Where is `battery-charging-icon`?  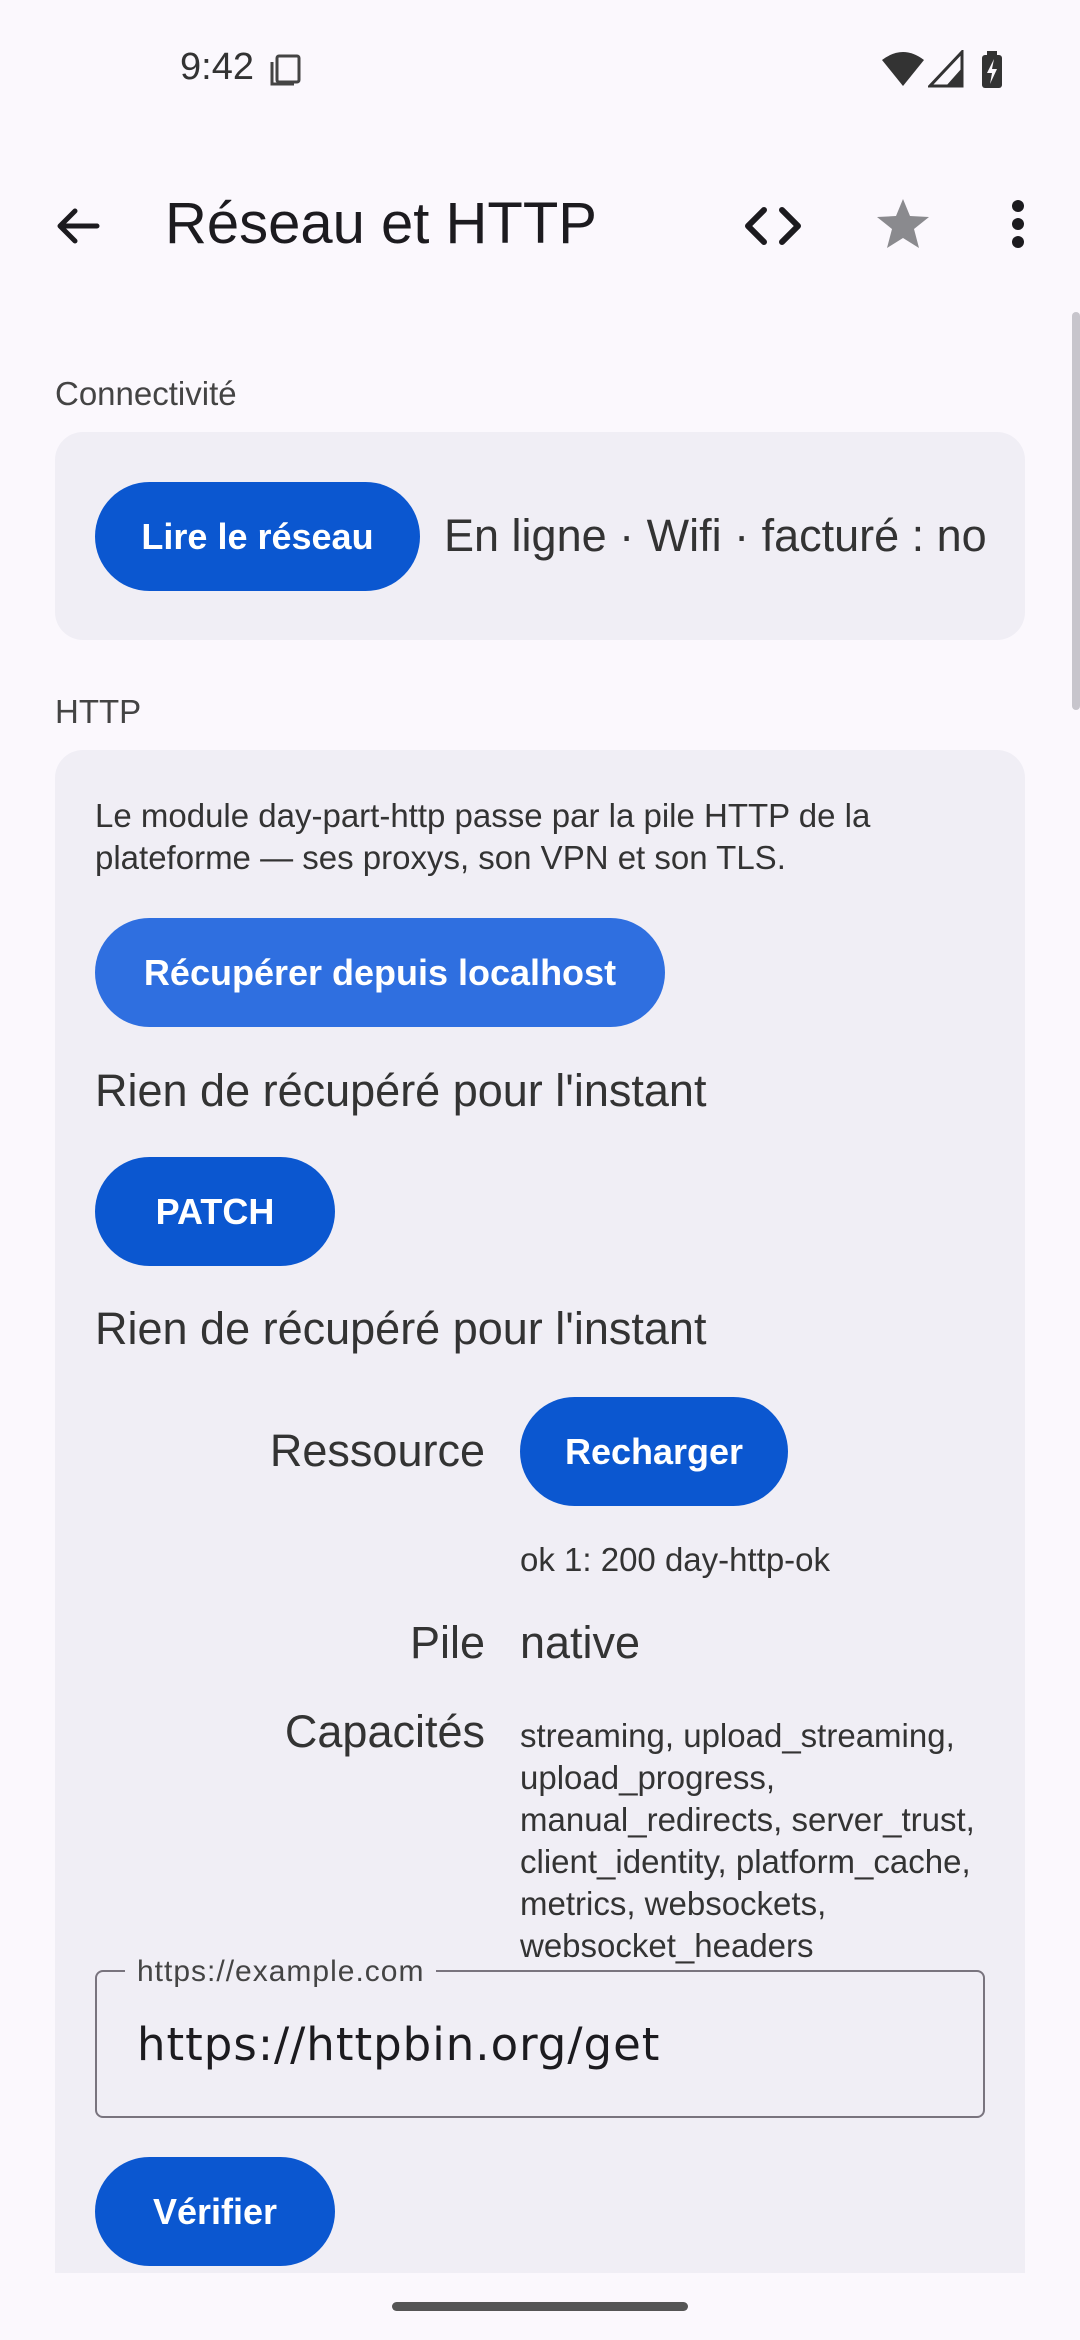
battery-charging-icon is located at coordinates (992, 69).